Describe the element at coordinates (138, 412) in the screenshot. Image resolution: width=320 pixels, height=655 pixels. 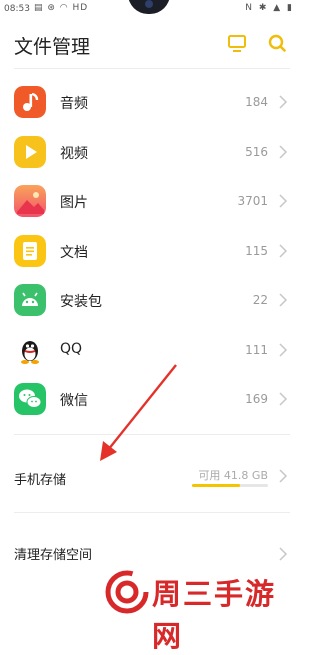
I see `red-annotation-arrow` at that location.